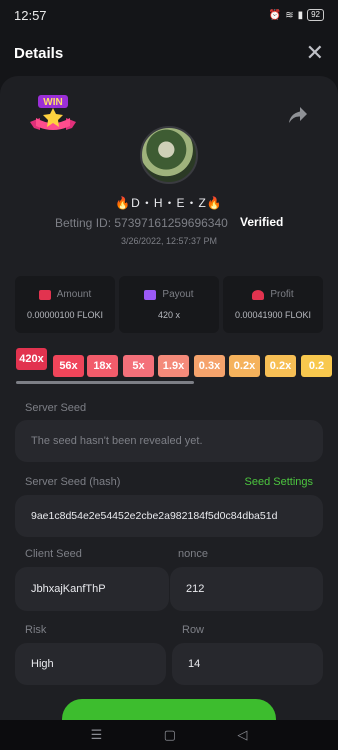  I want to click on status-icons: ⏰ ≋ ▮ 92, so click(296, 15).